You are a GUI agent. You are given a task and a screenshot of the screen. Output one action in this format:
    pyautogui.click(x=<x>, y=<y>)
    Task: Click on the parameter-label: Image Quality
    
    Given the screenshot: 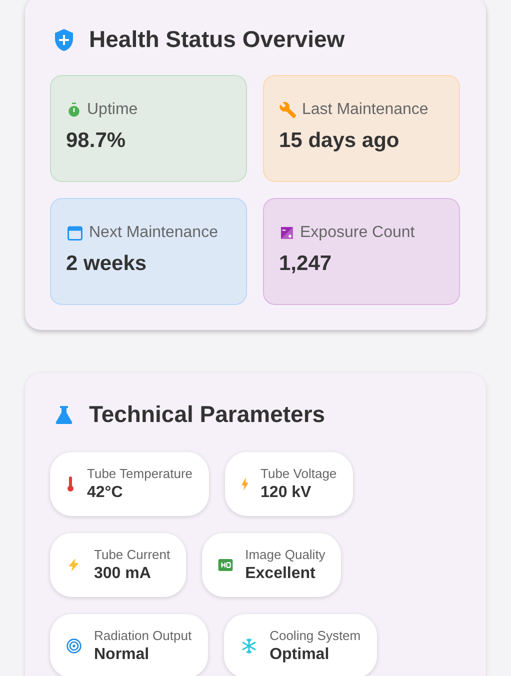 What is the action you would take?
    pyautogui.click(x=285, y=554)
    